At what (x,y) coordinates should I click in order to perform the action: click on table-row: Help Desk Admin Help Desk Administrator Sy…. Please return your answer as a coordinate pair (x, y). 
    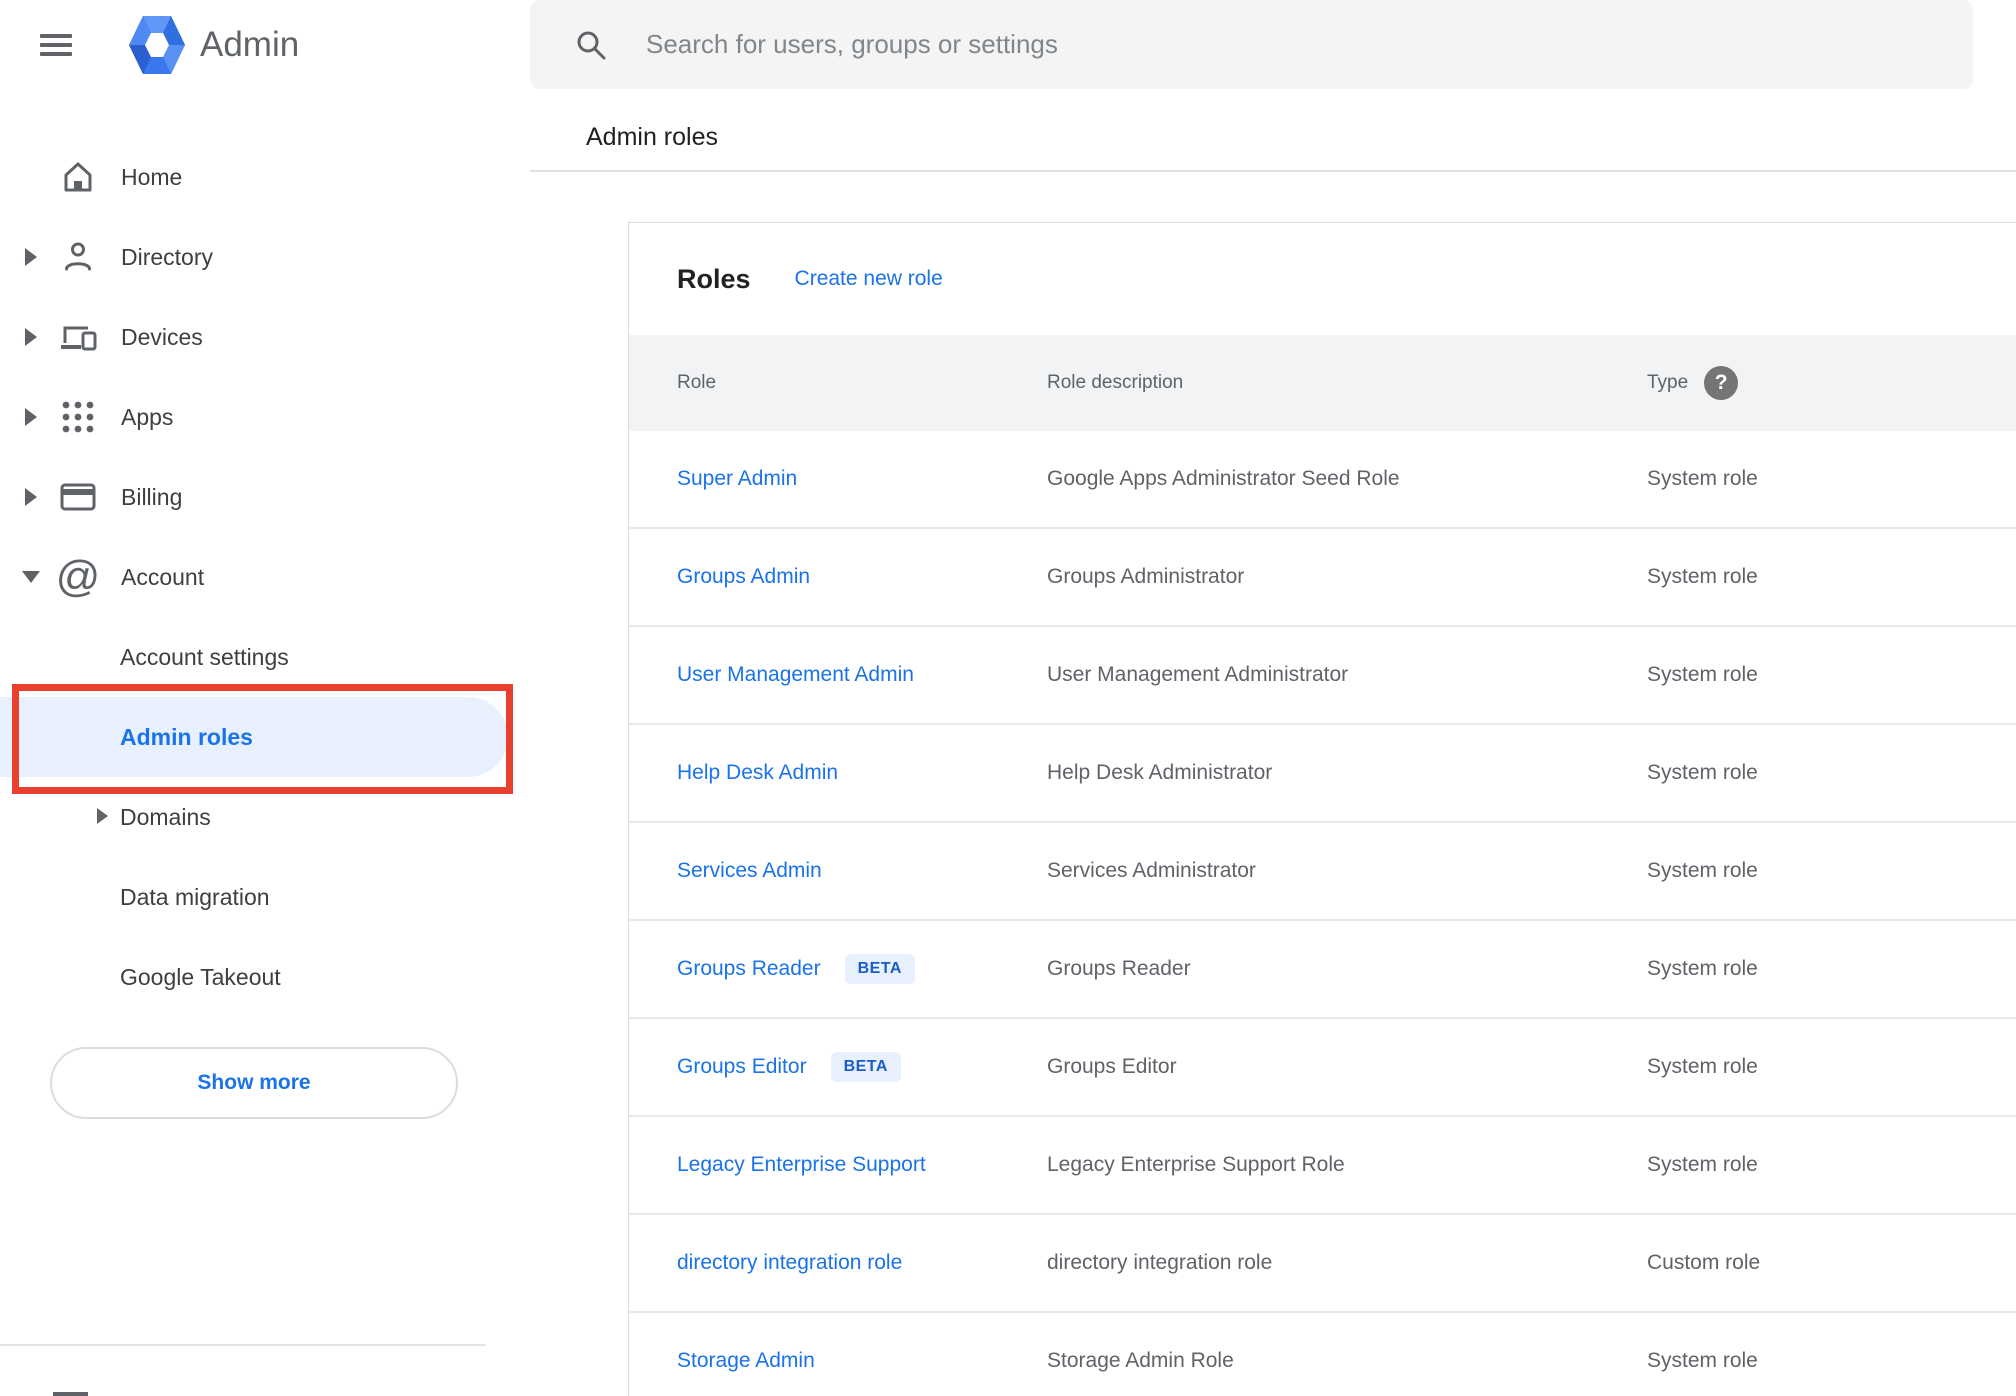
    Looking at the image, I should click on (1322, 774).